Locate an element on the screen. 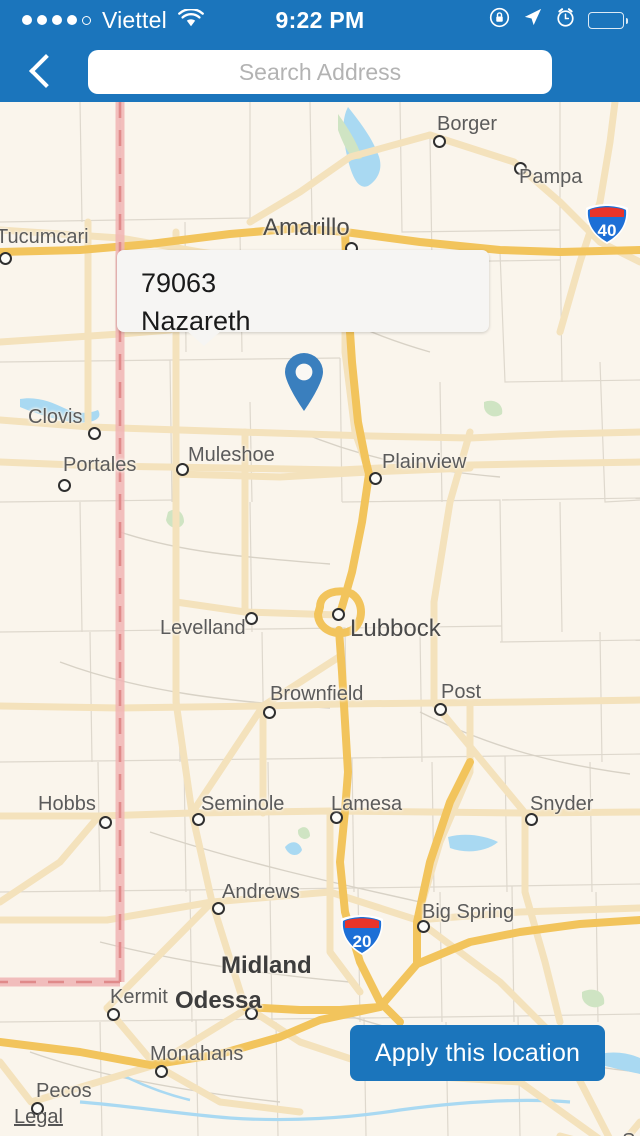 This screenshot has height=1136, width=640. status-bar-right is located at coordinates (558, 20).